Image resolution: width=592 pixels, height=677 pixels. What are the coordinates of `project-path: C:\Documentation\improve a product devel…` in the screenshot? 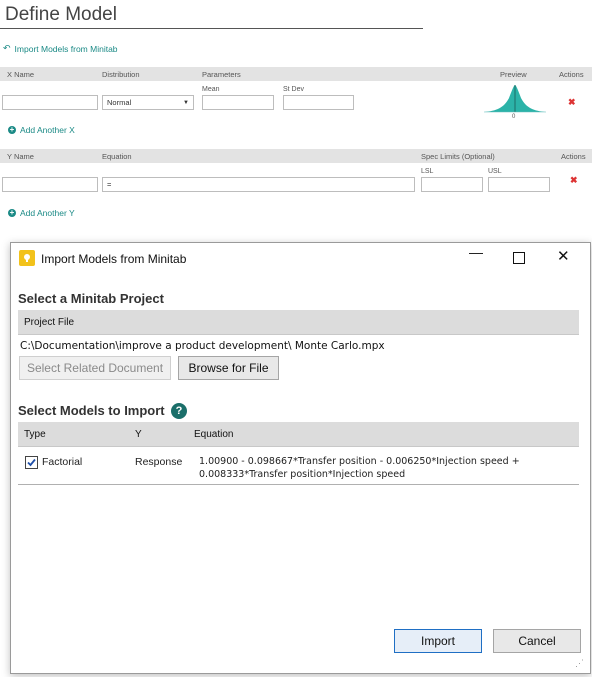 It's located at (202, 346).